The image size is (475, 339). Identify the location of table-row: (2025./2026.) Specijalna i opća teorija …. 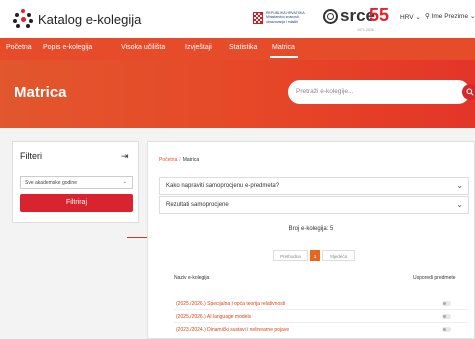
(321, 304).